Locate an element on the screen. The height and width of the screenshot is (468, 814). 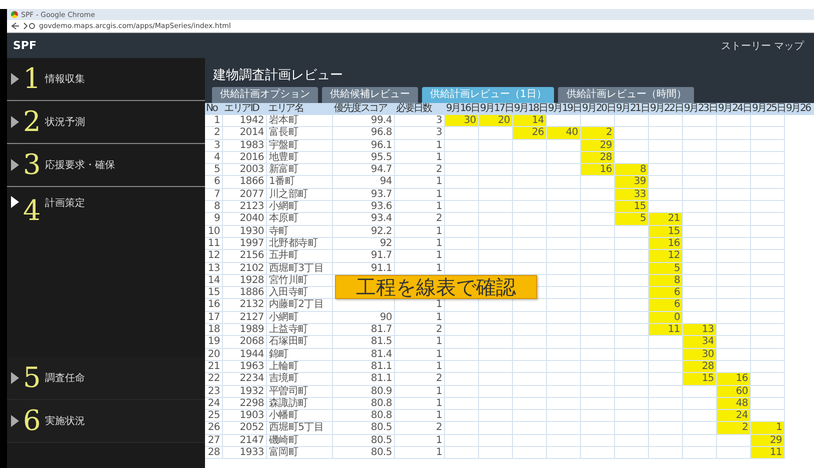
table-cell: 95.5 is located at coordinates (364, 158).